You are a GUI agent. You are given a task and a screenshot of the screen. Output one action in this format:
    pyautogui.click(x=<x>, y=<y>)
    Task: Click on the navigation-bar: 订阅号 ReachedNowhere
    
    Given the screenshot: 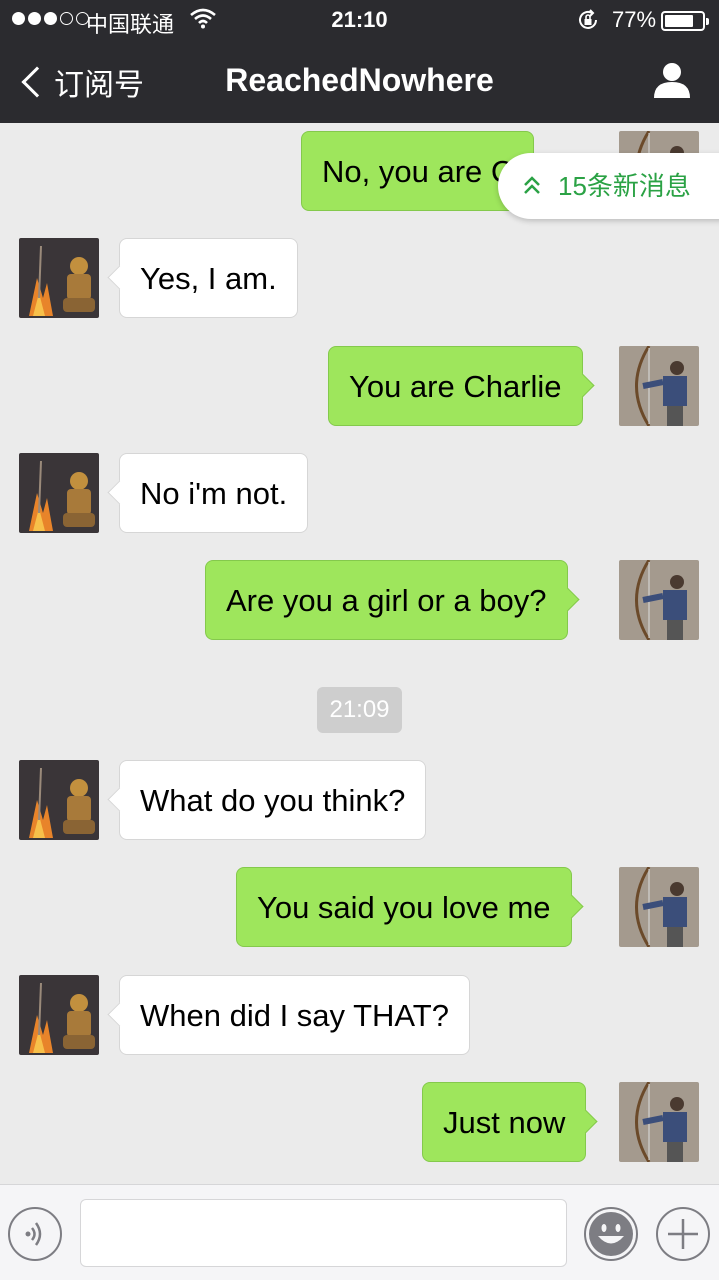 What is the action you would take?
    pyautogui.click(x=359, y=81)
    